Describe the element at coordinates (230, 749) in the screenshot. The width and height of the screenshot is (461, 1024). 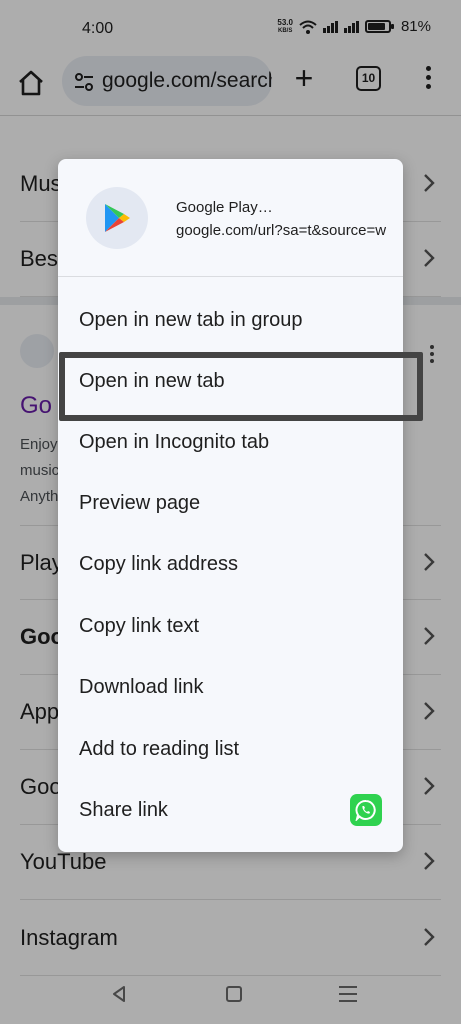
I see `menu-item-add-to-reading-list: Add to reading list` at that location.